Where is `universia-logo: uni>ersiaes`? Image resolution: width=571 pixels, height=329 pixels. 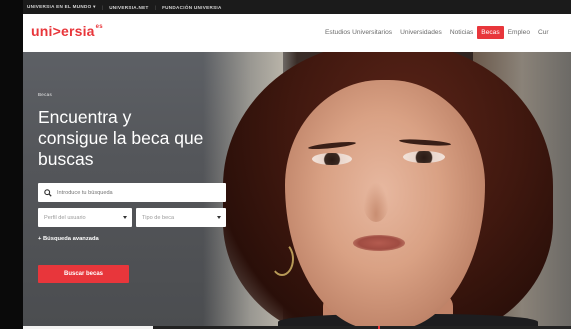
universia-logo: uni>ersiaes is located at coordinates (67, 31).